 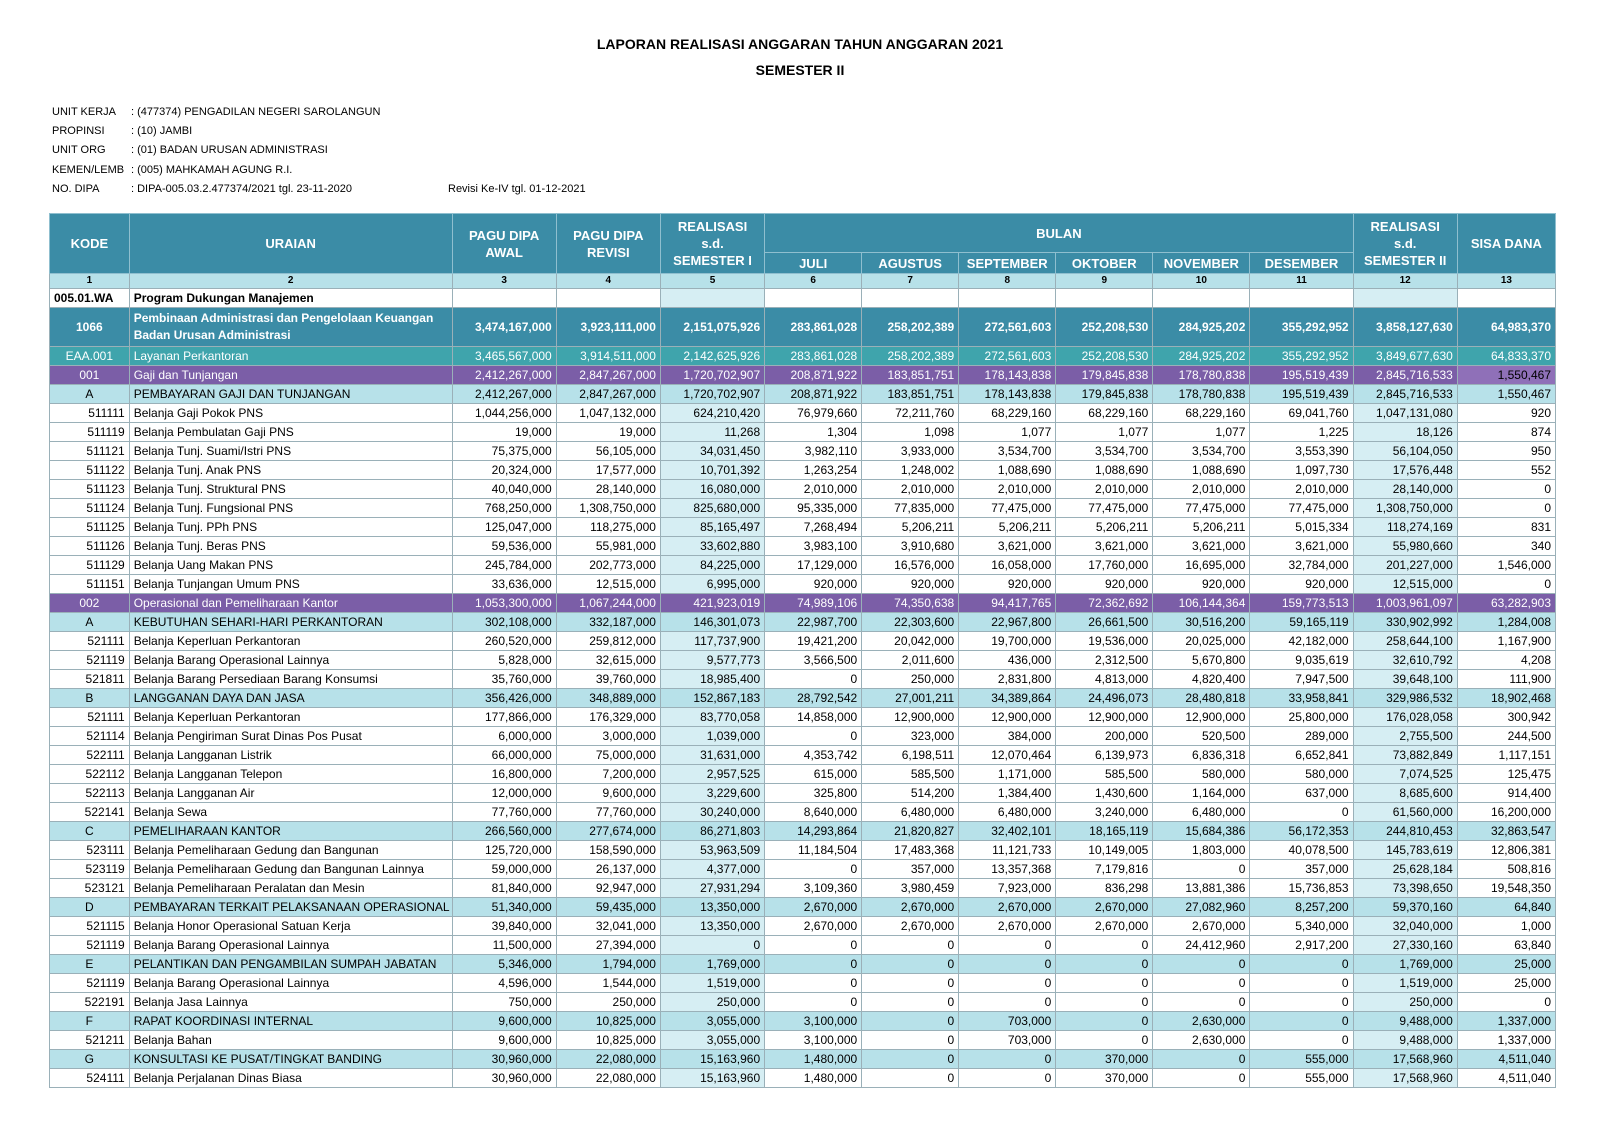 What do you see at coordinates (712, 470) in the screenshot?
I see `cell-value: 10,701,392` at bounding box center [712, 470].